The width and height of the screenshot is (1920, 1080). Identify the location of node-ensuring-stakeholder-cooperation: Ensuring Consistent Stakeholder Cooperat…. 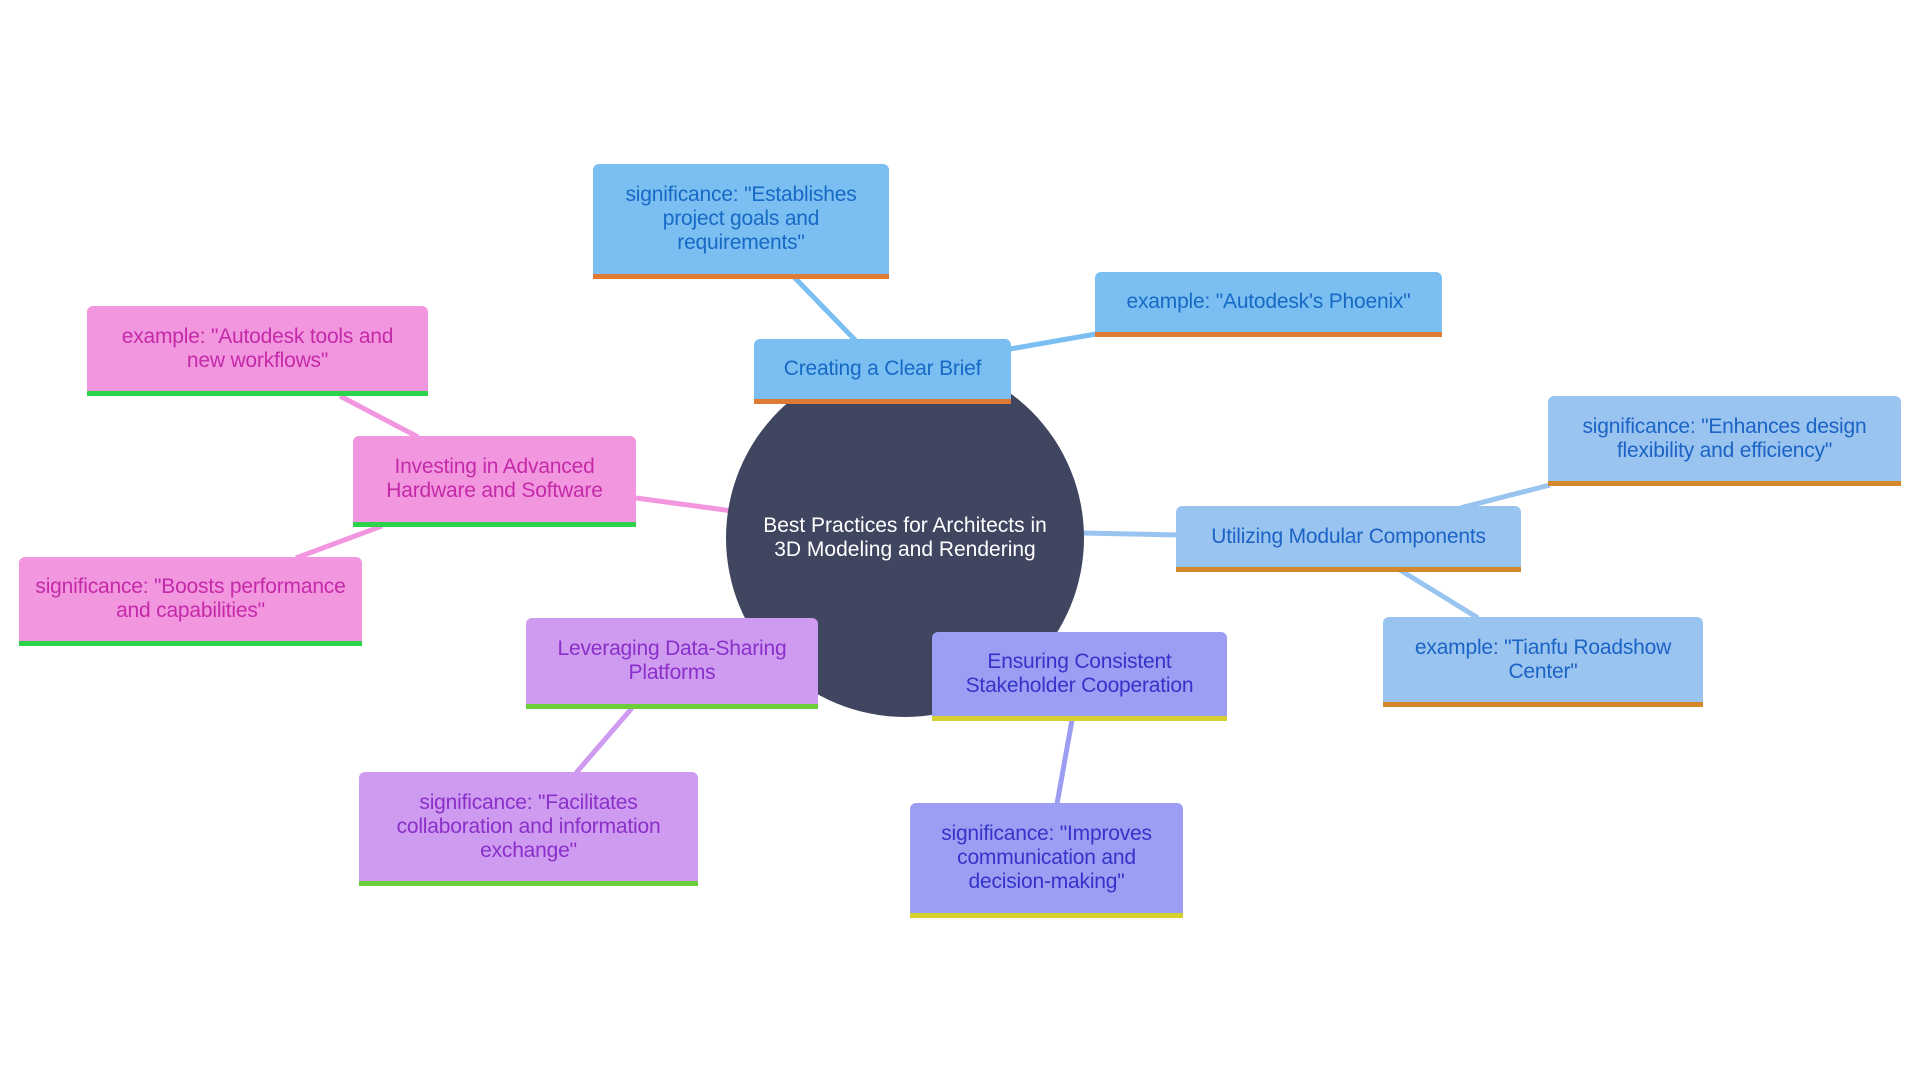
(1079, 676).